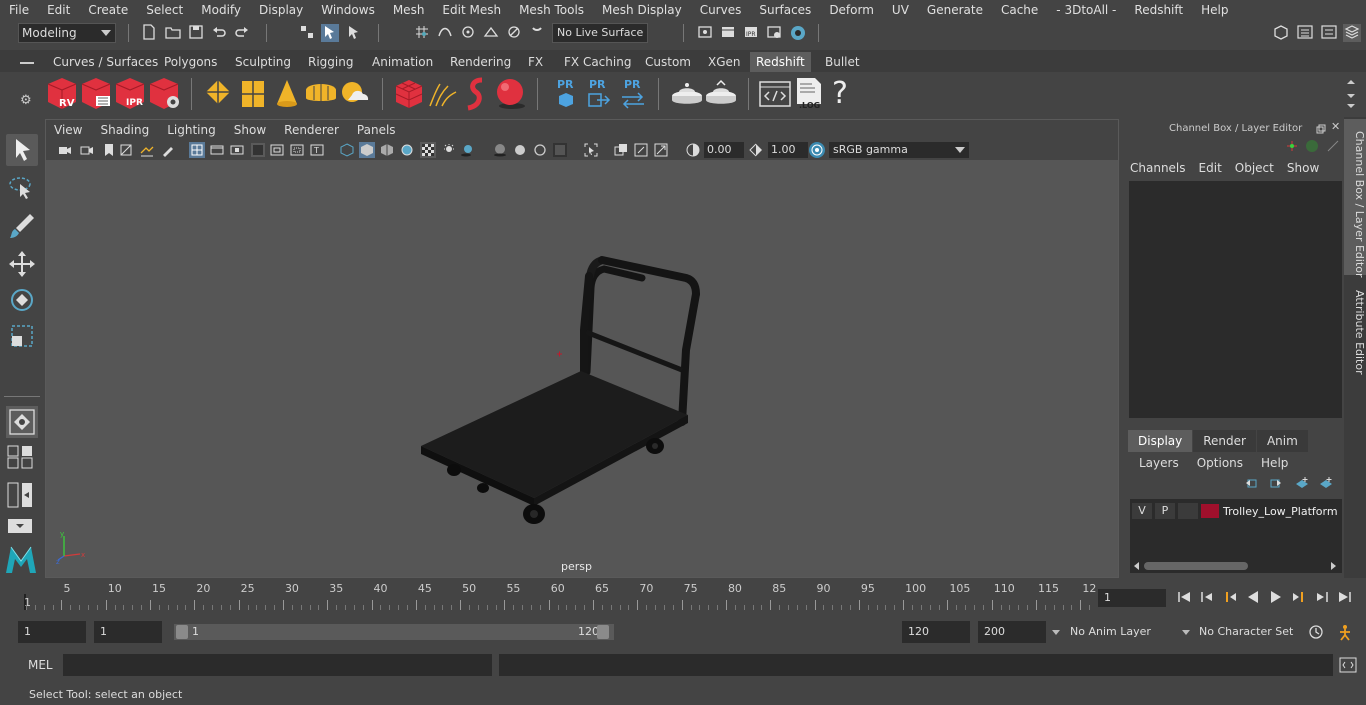  Describe the element at coordinates (164, 10) in the screenshot. I see `menu-select: Select` at that location.